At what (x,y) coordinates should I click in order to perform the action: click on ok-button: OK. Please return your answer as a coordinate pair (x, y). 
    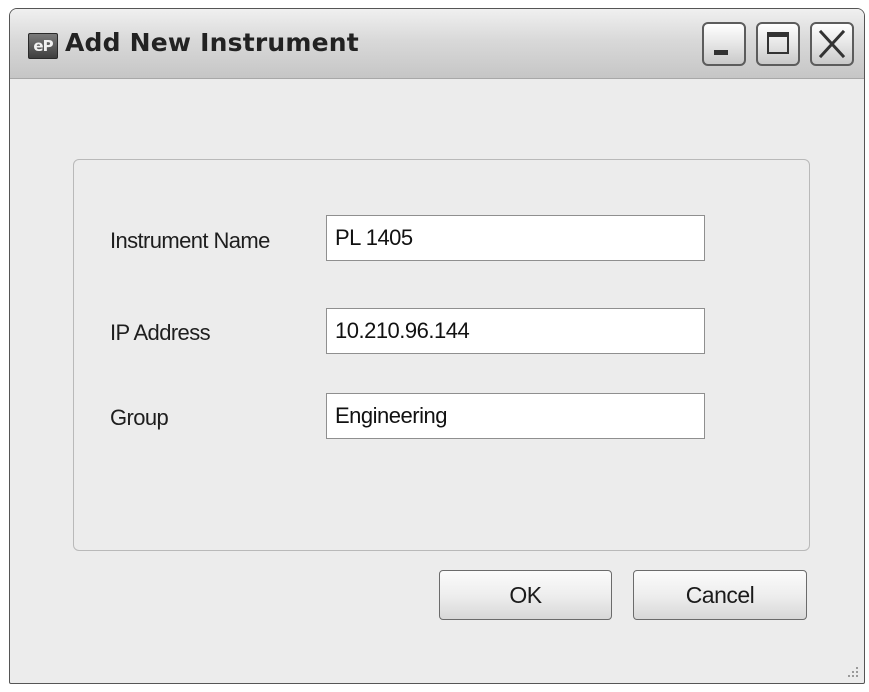
    Looking at the image, I should click on (525, 595).